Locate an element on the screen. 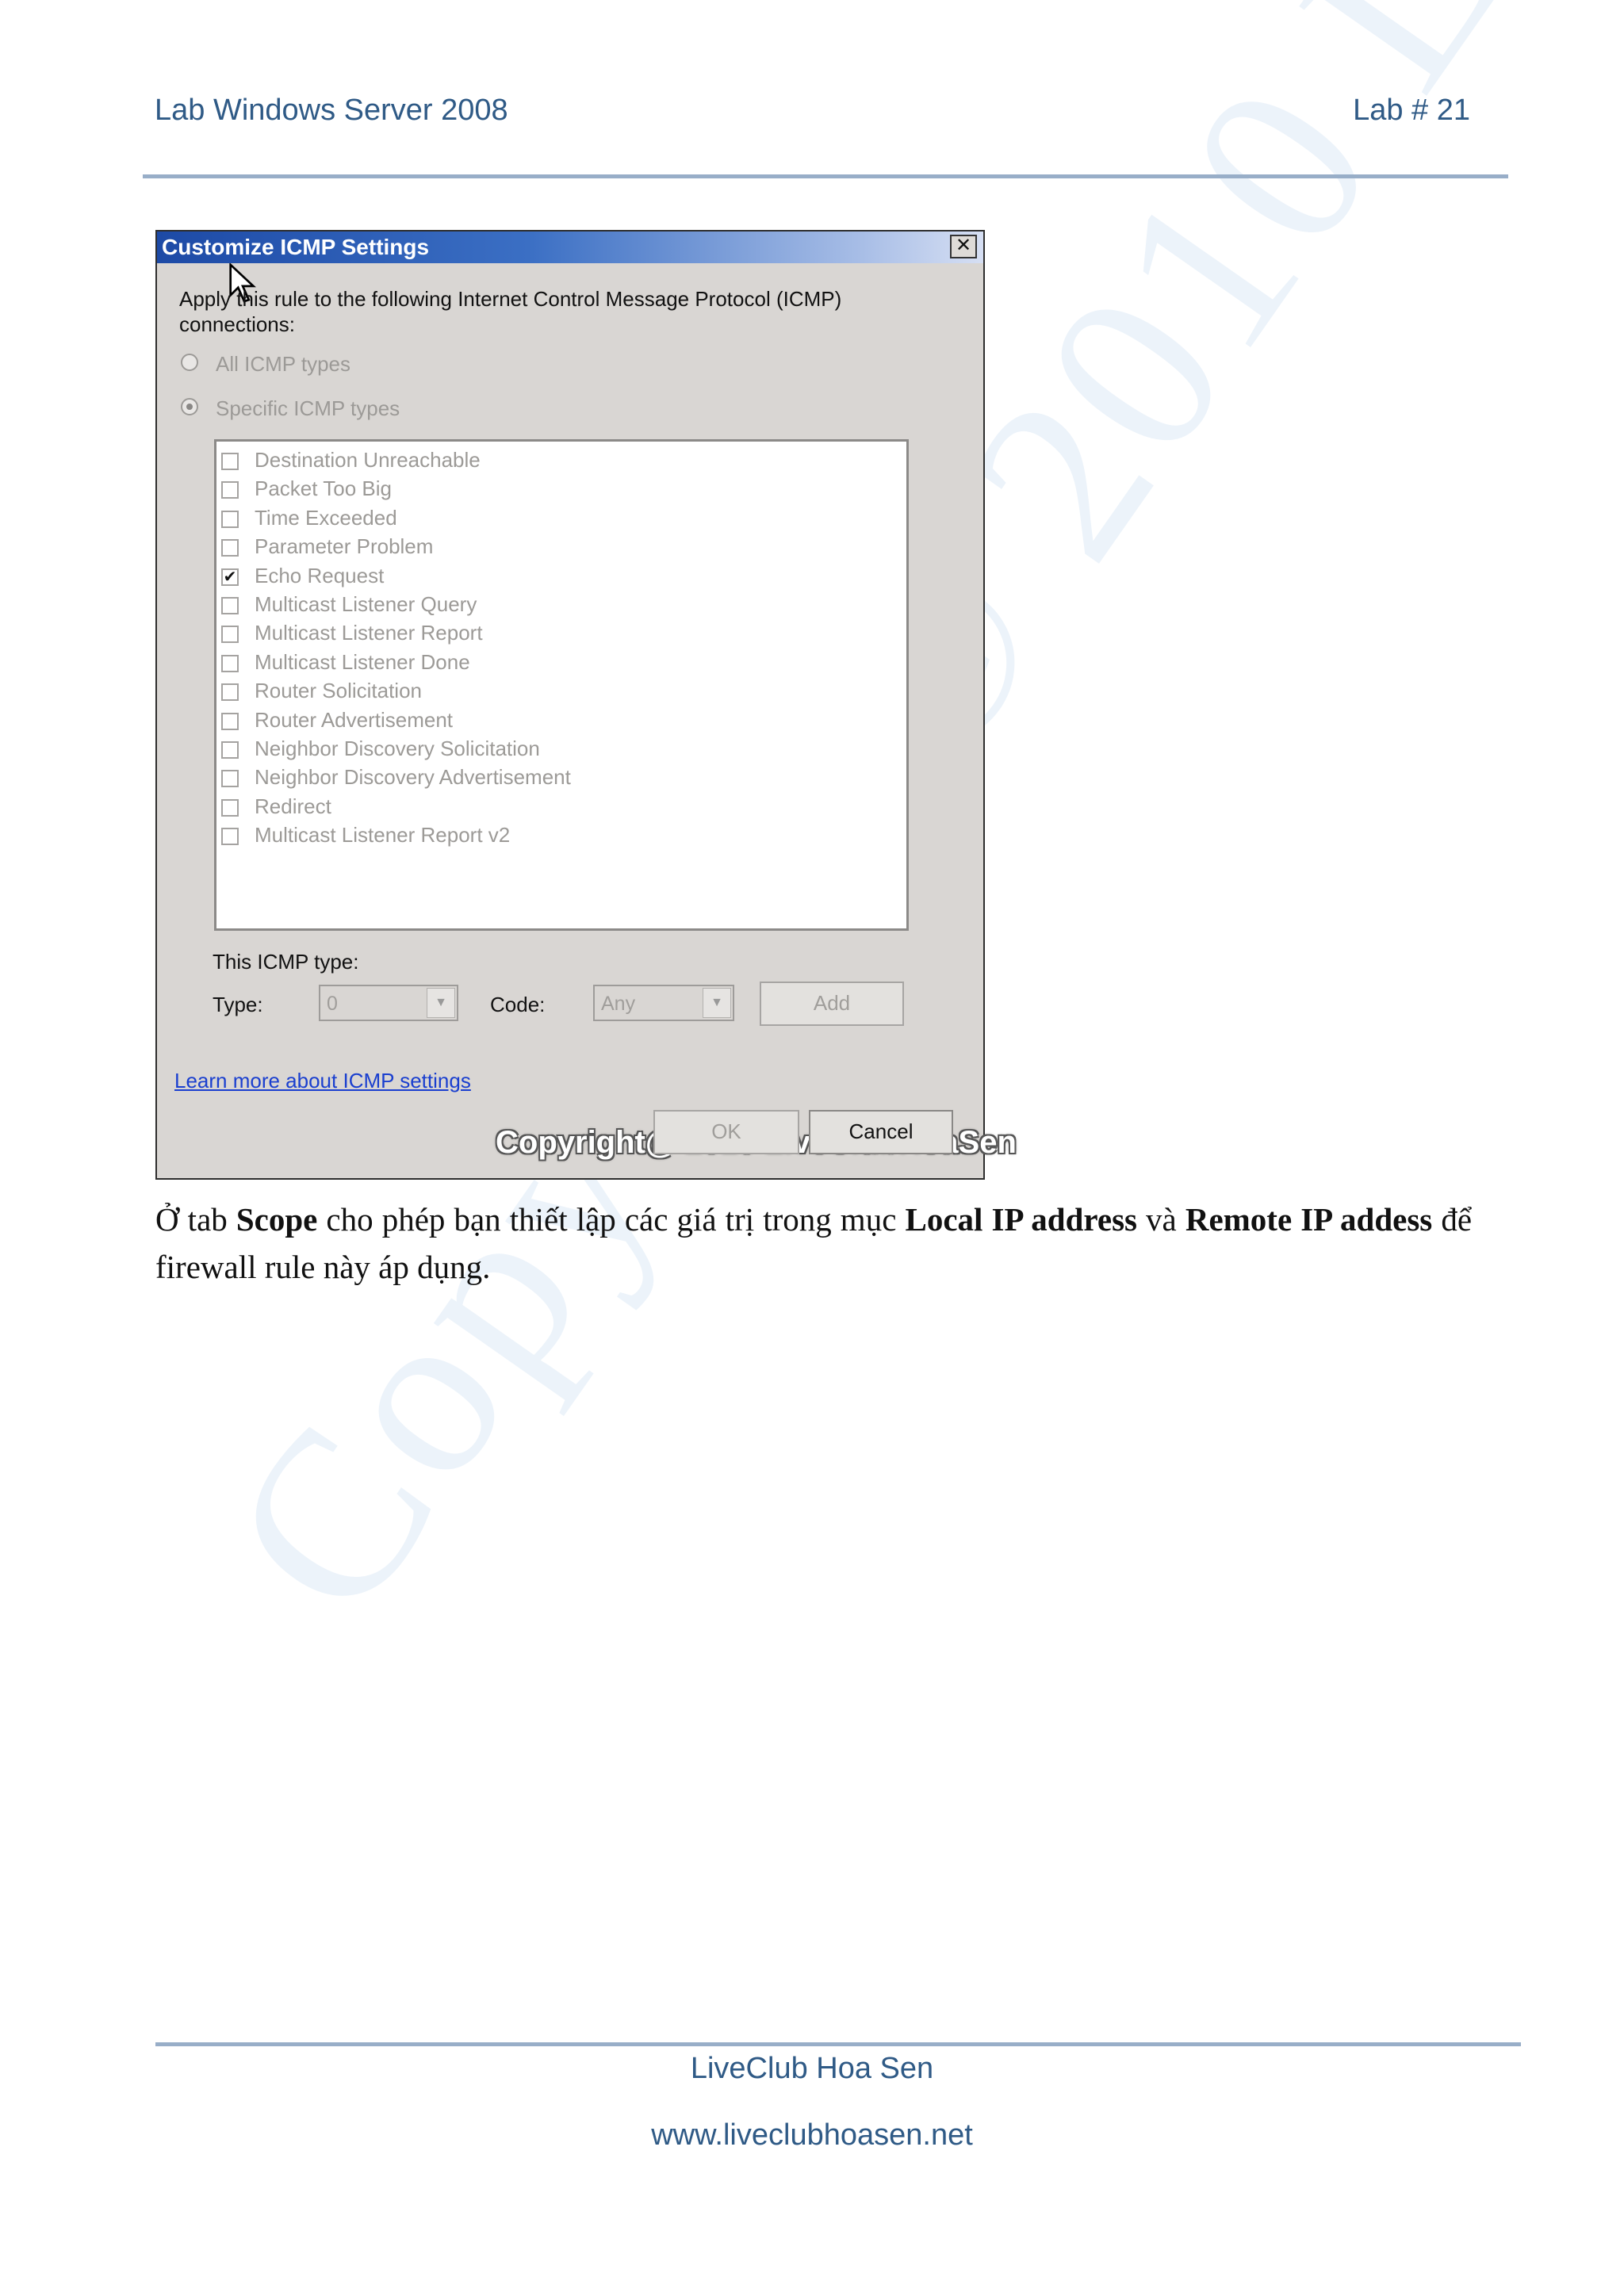 The image size is (1624, 2296). footer-org: LiveClub Hoa Sen is located at coordinates (812, 2068).